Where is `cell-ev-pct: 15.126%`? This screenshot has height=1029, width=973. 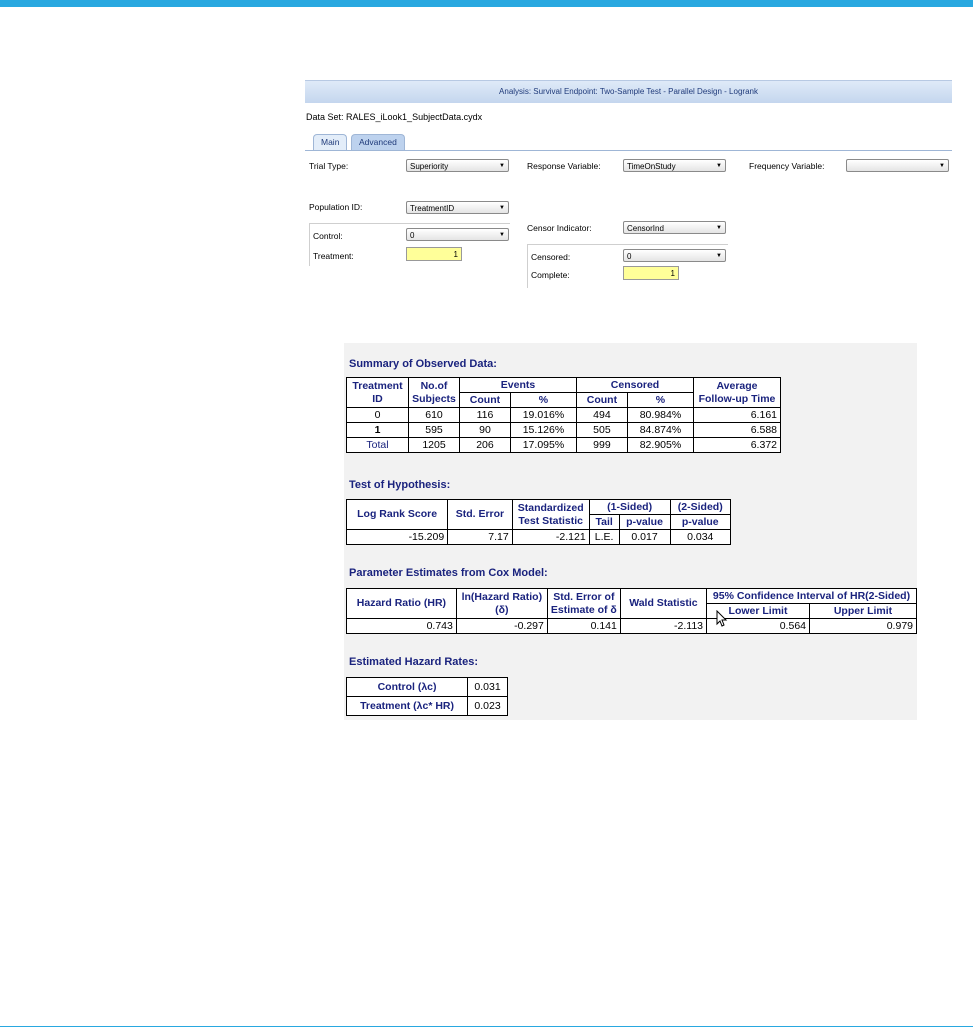
cell-ev-pct: 15.126% is located at coordinates (543, 430).